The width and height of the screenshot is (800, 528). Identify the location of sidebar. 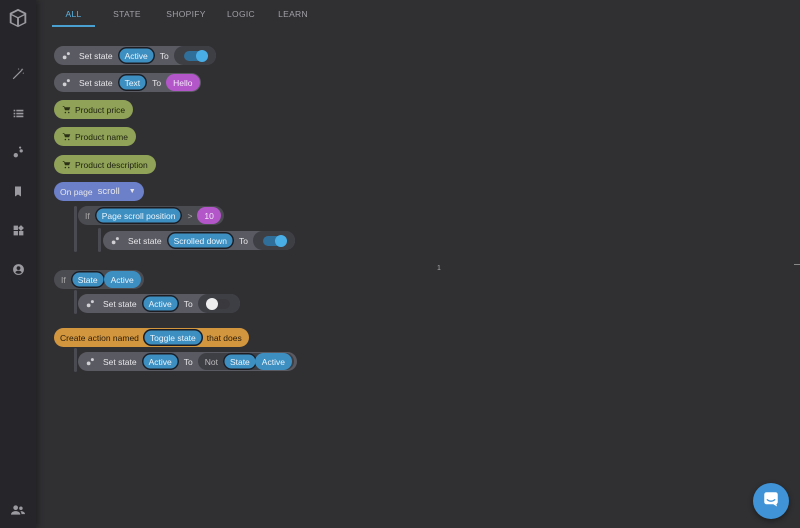
(18, 264).